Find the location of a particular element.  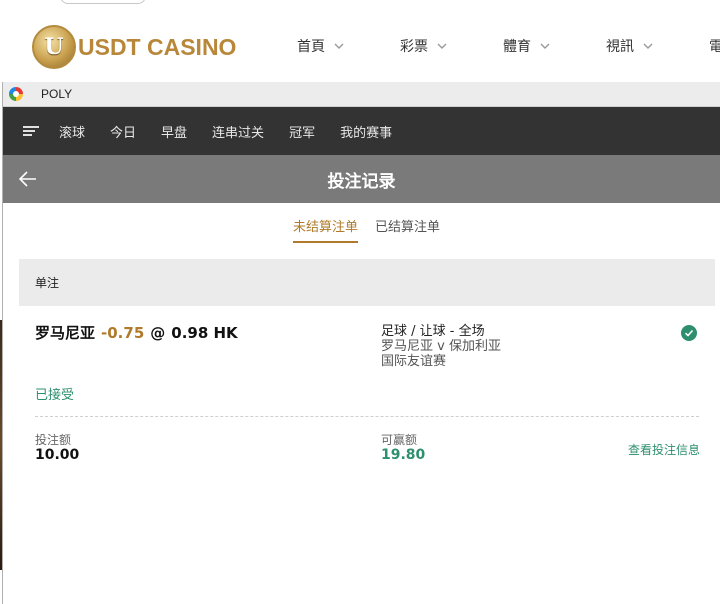

bet-match: 罗马尼亚 v 保加利亚 is located at coordinates (441, 346).